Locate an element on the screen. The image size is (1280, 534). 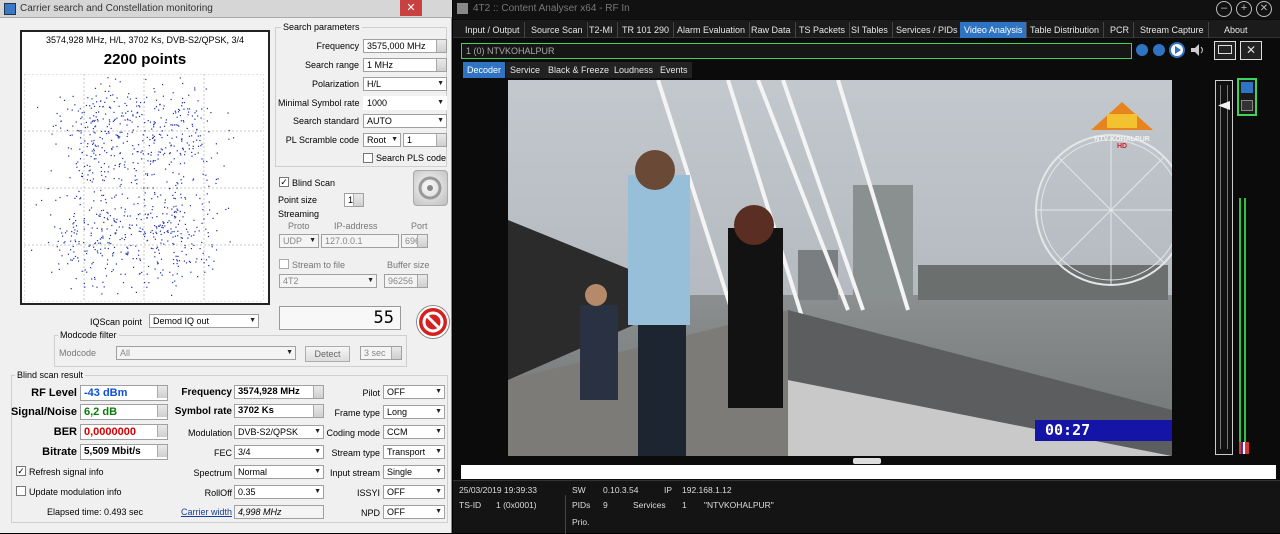
rf-level-value: -43 dBm is located at coordinates (124, 393).